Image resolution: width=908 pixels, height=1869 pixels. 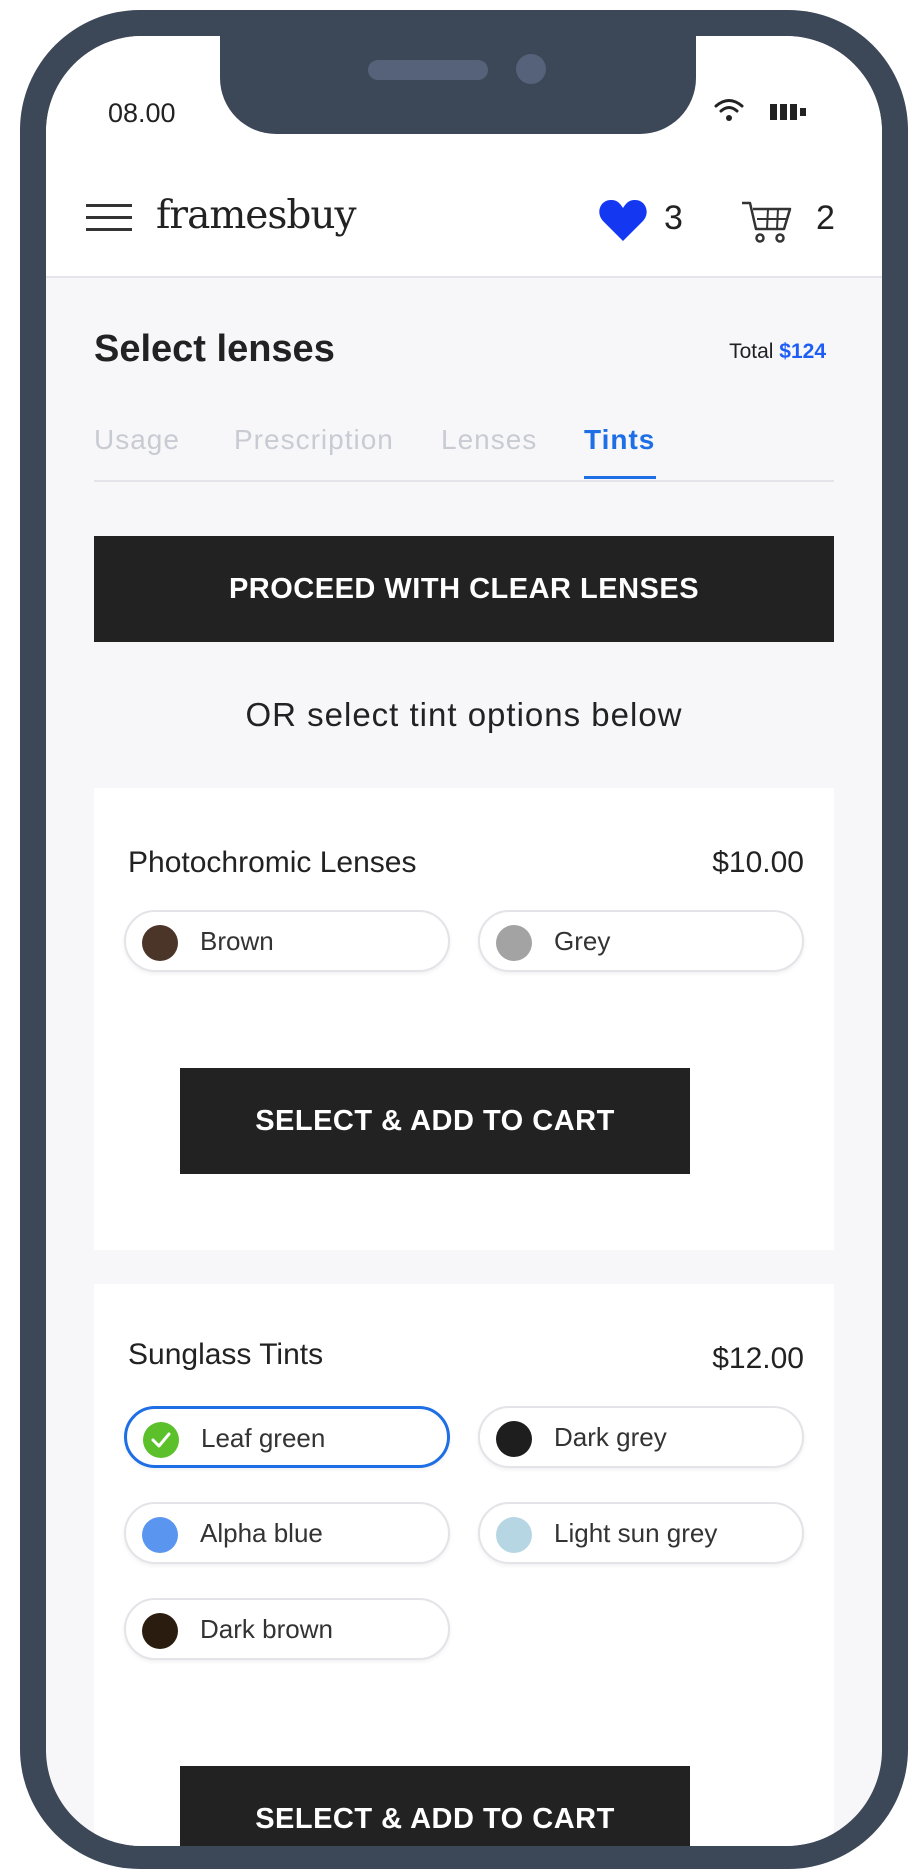 I want to click on tint-label: Grey, so click(x=582, y=941).